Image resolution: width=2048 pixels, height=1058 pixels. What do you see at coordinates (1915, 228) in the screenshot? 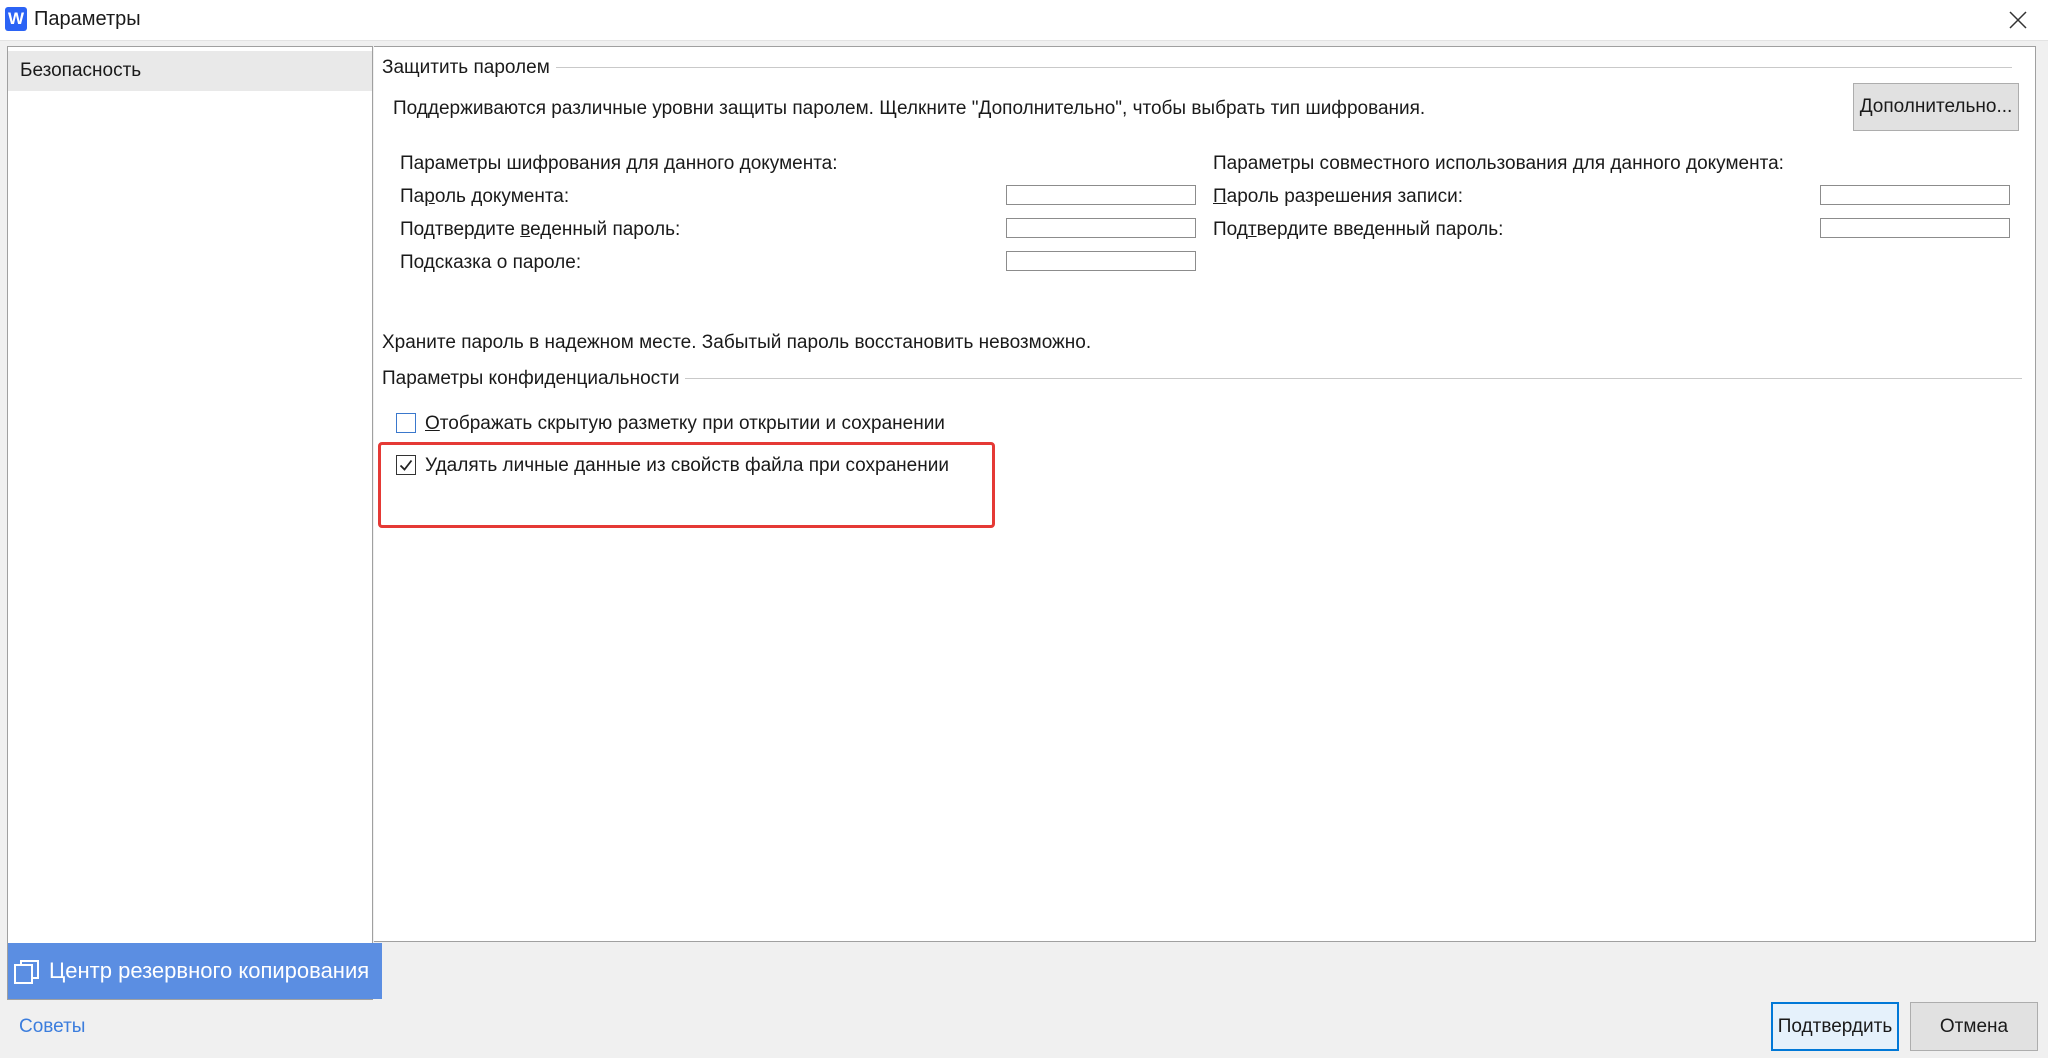
I see `confirm-write-password-field` at bounding box center [1915, 228].